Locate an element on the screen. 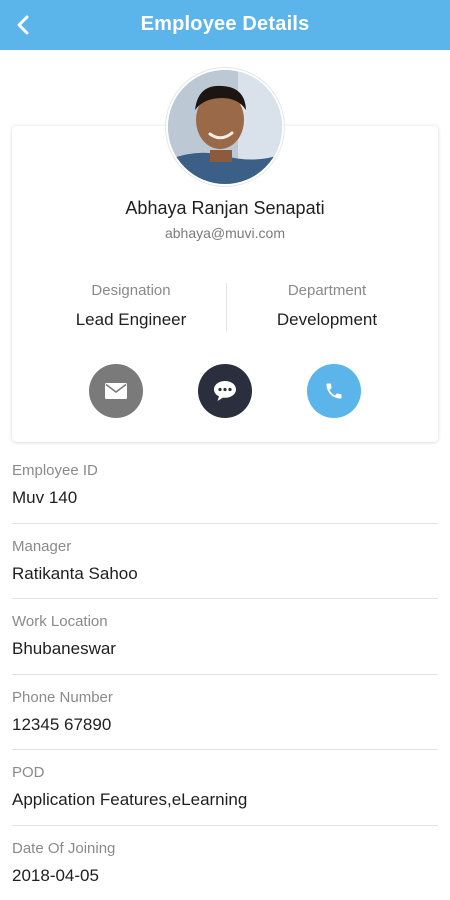  detail-value: Muv 140 is located at coordinates (45, 497).